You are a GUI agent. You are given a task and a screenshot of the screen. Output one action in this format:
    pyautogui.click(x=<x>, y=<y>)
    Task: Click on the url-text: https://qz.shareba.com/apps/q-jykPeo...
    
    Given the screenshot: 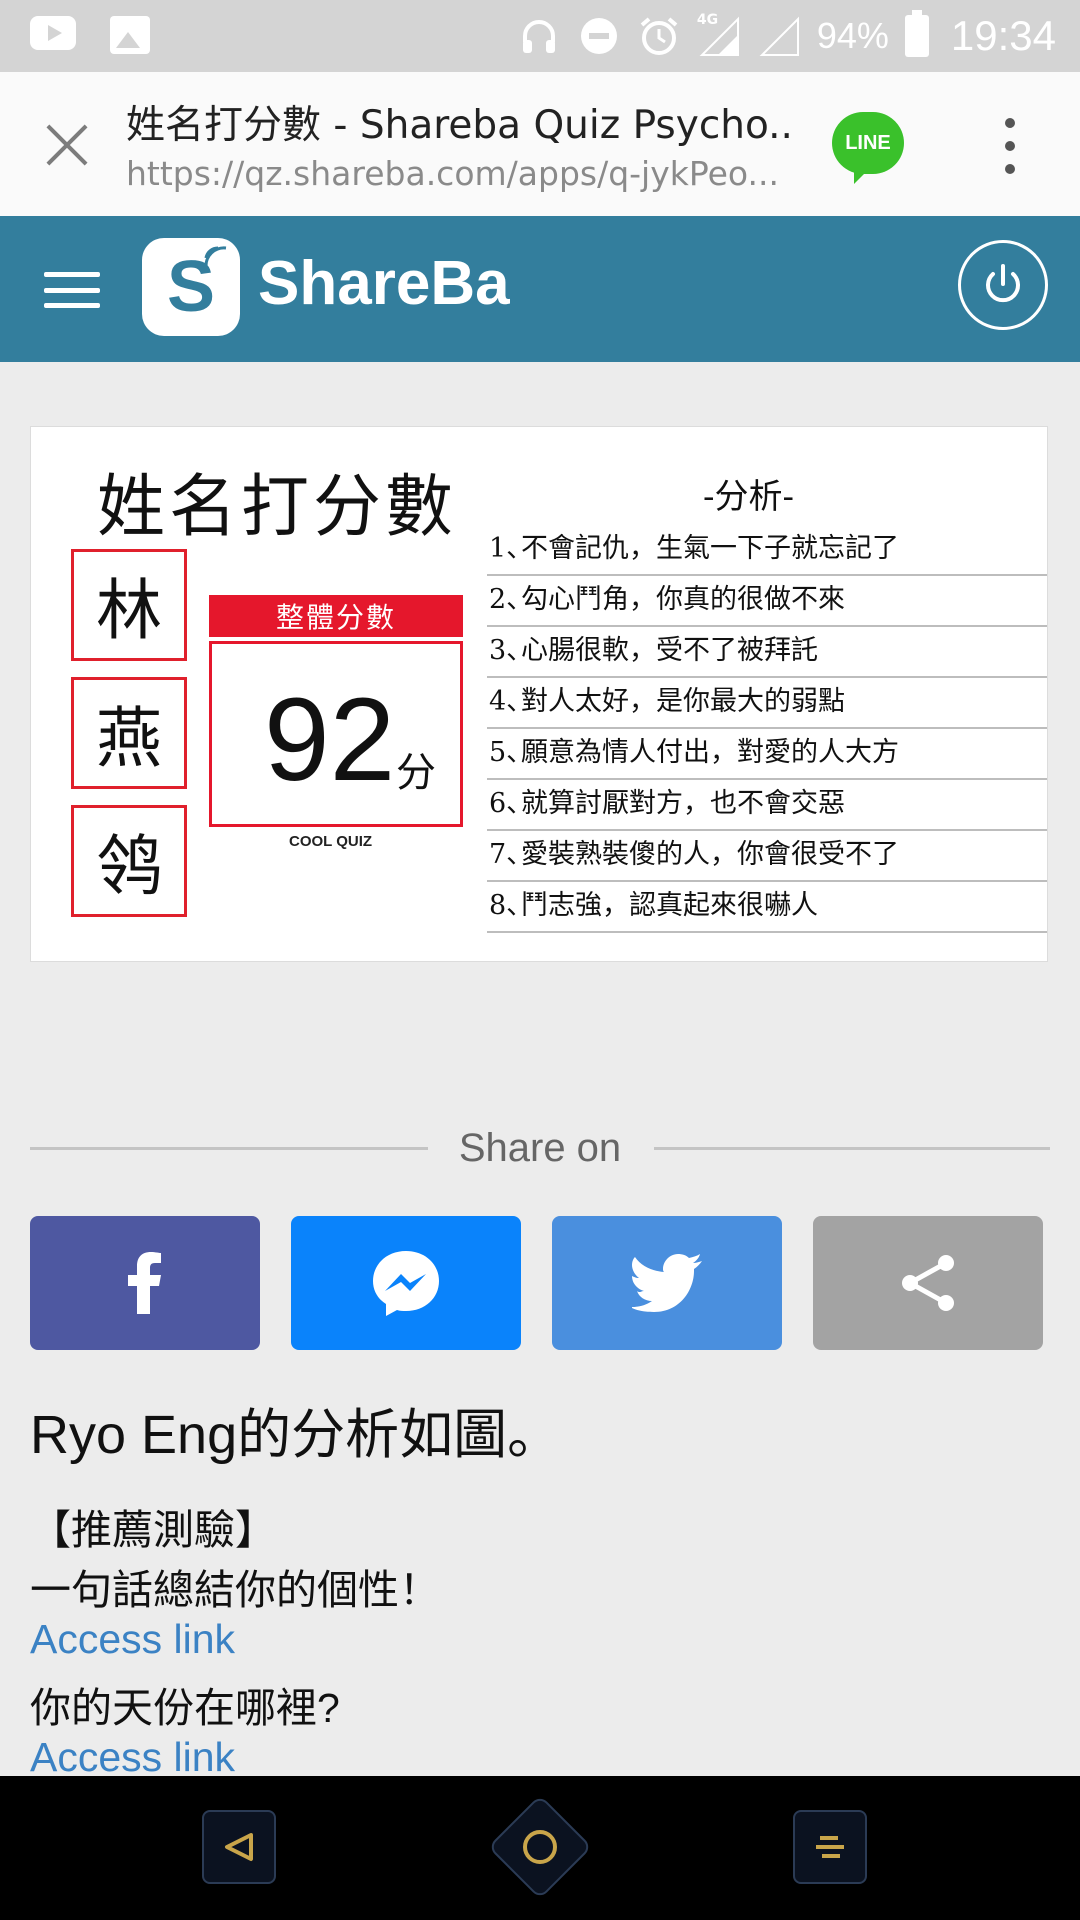 What is the action you would take?
    pyautogui.click(x=451, y=173)
    